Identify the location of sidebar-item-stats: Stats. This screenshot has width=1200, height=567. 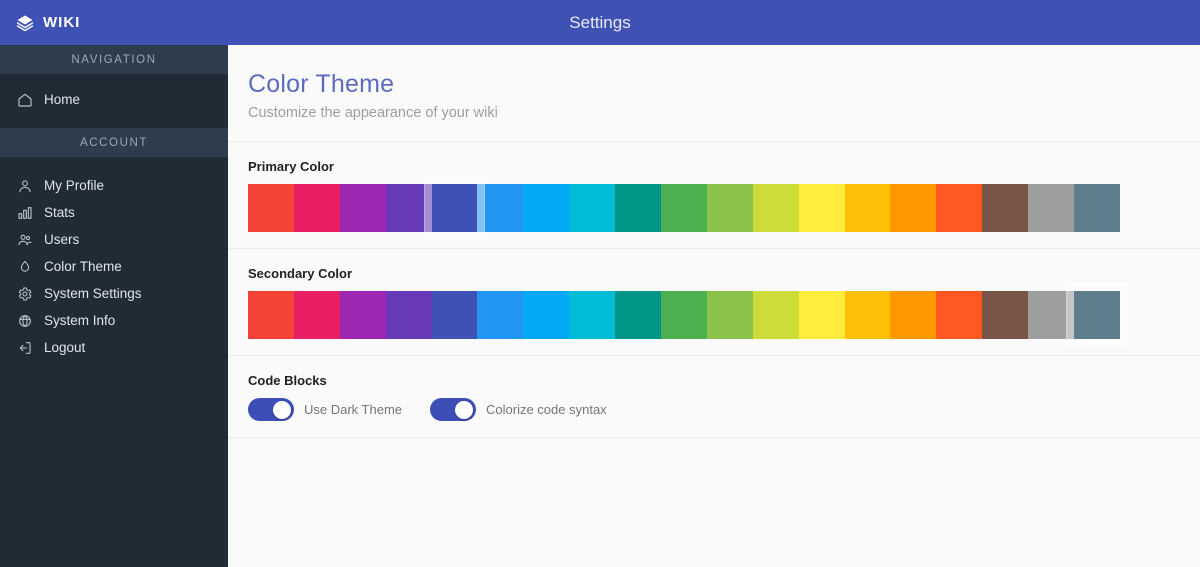
(114, 212).